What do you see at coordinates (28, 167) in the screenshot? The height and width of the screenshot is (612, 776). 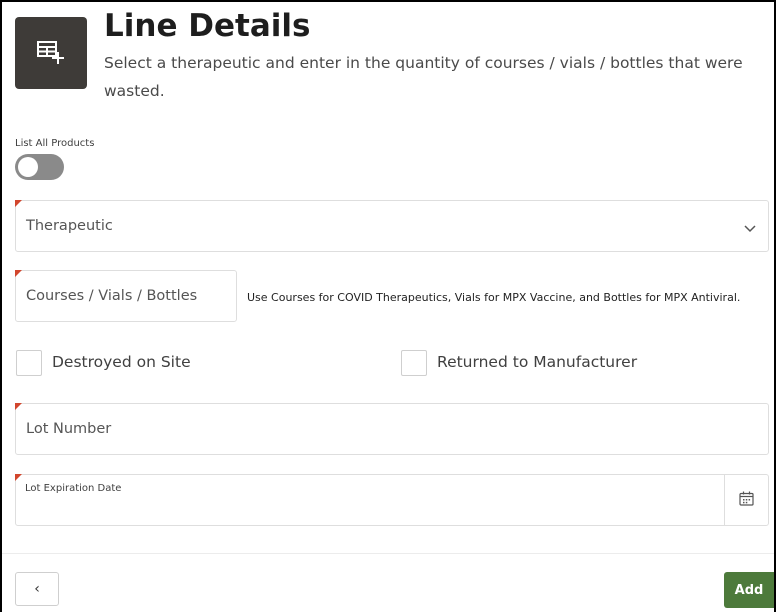 I see `toggle-knob` at bounding box center [28, 167].